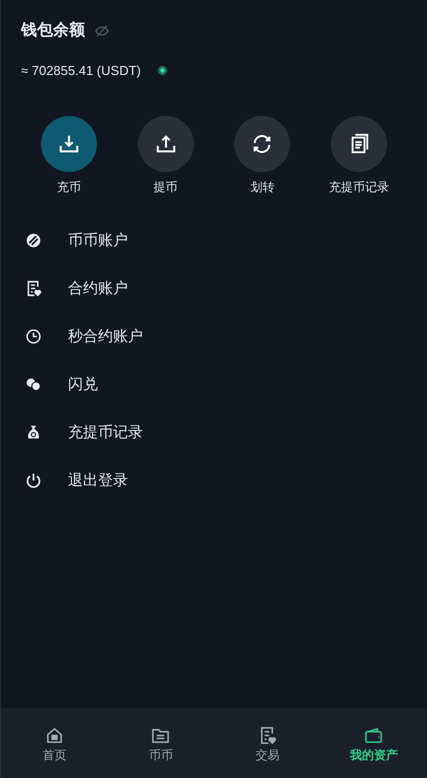  Describe the element at coordinates (33, 480) in the screenshot. I see `power-icon` at that location.